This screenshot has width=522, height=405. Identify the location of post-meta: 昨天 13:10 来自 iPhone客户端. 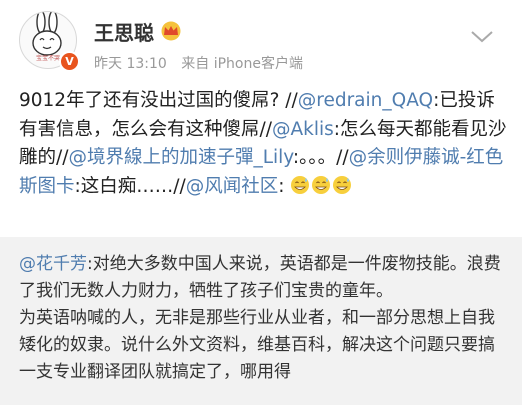
(203, 63).